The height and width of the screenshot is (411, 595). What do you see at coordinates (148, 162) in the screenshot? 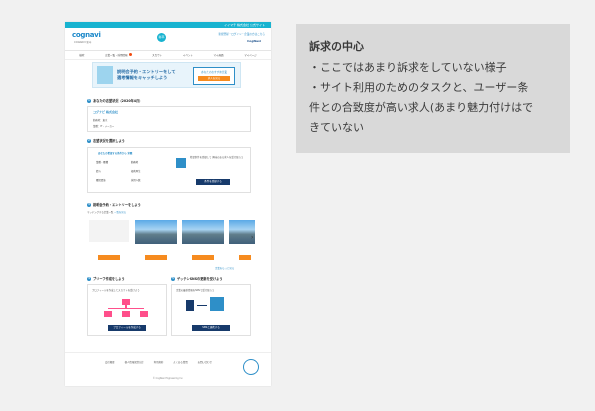
I see `preference-item: 勤務地` at bounding box center [148, 162].